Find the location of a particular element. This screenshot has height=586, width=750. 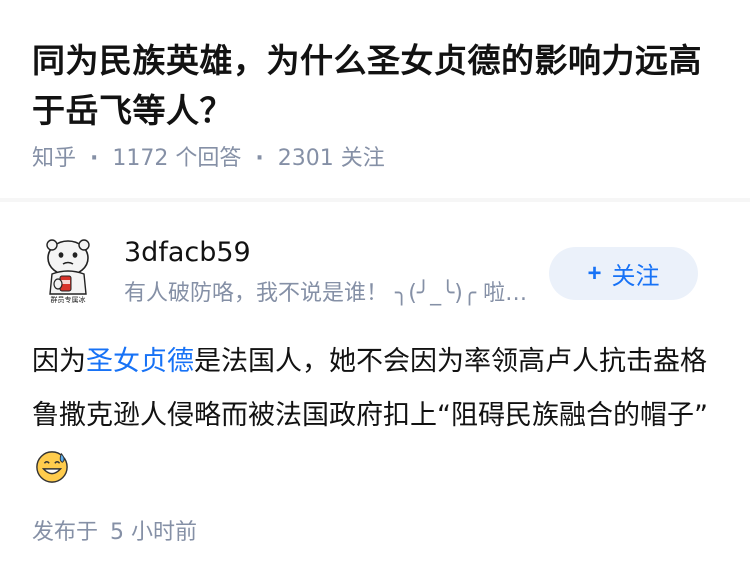

question-meta: 知乎 · 1172 个回答 · 2301 关注 is located at coordinates (208, 159).